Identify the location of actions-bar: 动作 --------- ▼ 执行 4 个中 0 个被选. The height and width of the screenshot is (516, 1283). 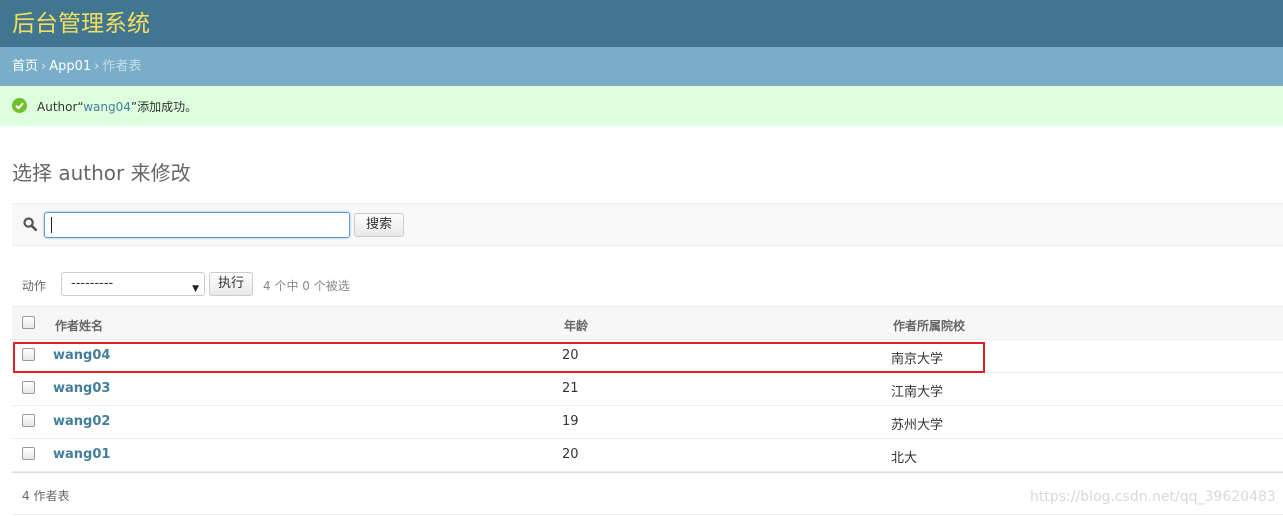
(647, 285).